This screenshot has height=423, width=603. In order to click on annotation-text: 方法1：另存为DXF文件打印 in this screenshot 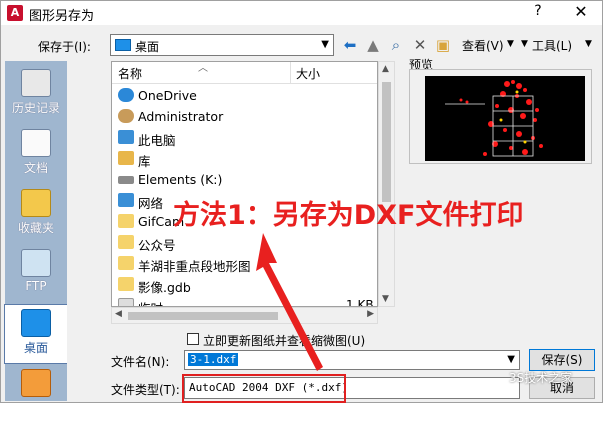, I will do `click(348, 215)`.